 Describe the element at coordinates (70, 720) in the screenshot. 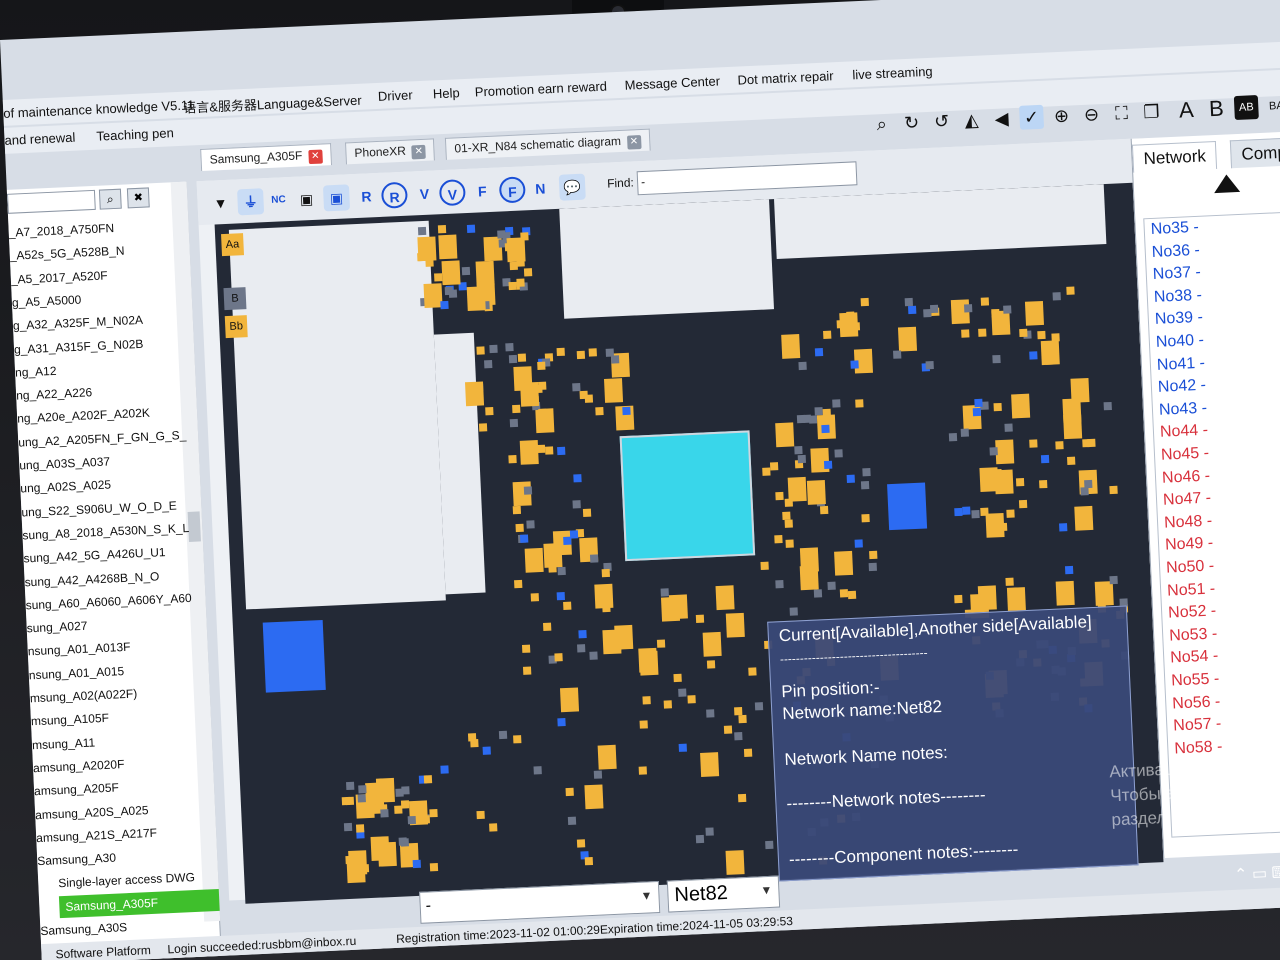

I see `model-list-item: msung_A105F` at that location.